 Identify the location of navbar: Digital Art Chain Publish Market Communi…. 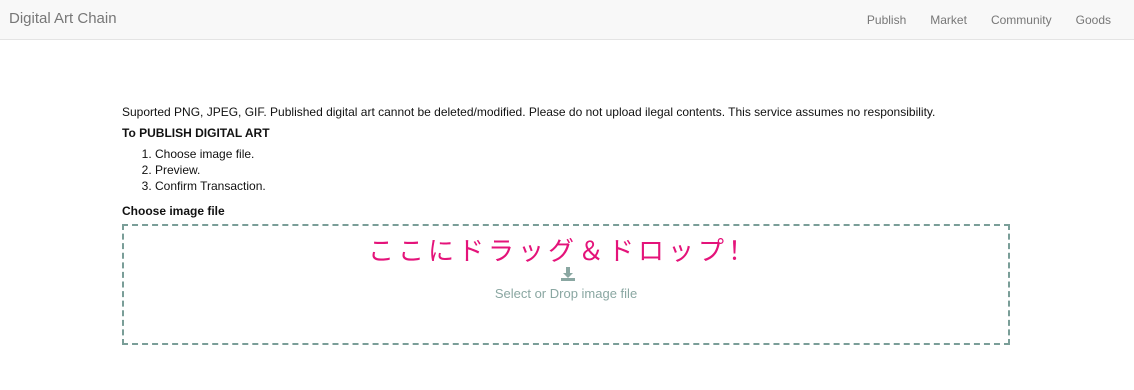
(567, 20).